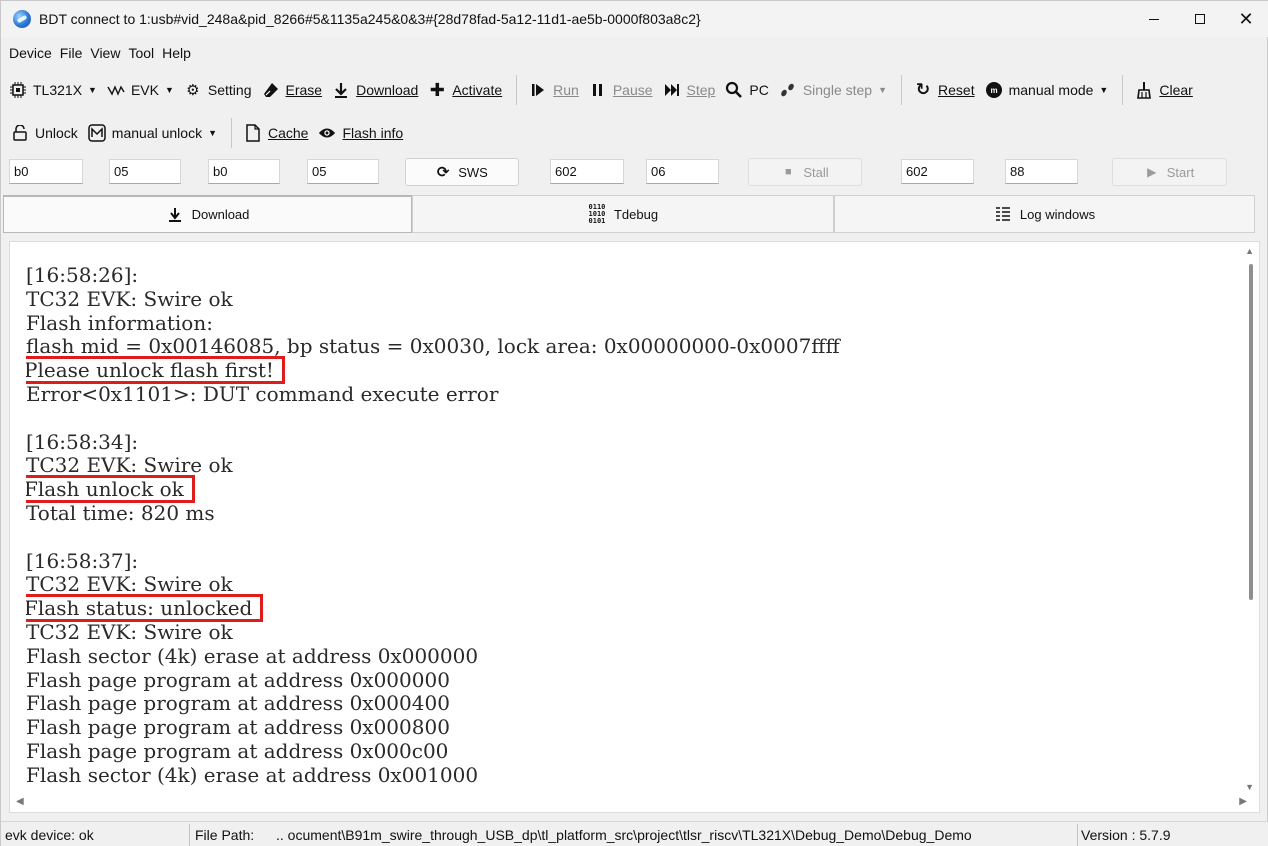 The width and height of the screenshot is (1268, 846). What do you see at coordinates (220, 214) in the screenshot?
I see `tab-download-label: Download` at bounding box center [220, 214].